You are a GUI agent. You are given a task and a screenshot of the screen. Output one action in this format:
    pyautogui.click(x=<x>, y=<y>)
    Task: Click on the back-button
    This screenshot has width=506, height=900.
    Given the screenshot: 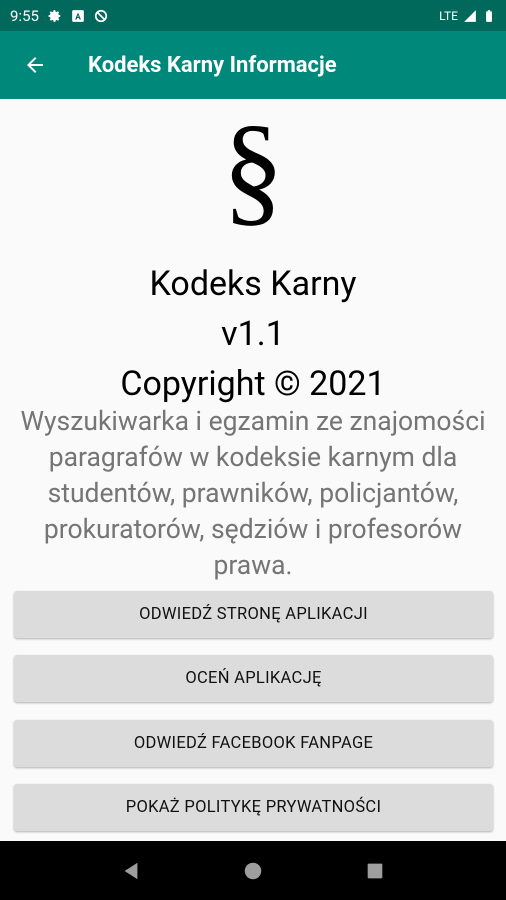 What is the action you would take?
    pyautogui.click(x=35, y=65)
    